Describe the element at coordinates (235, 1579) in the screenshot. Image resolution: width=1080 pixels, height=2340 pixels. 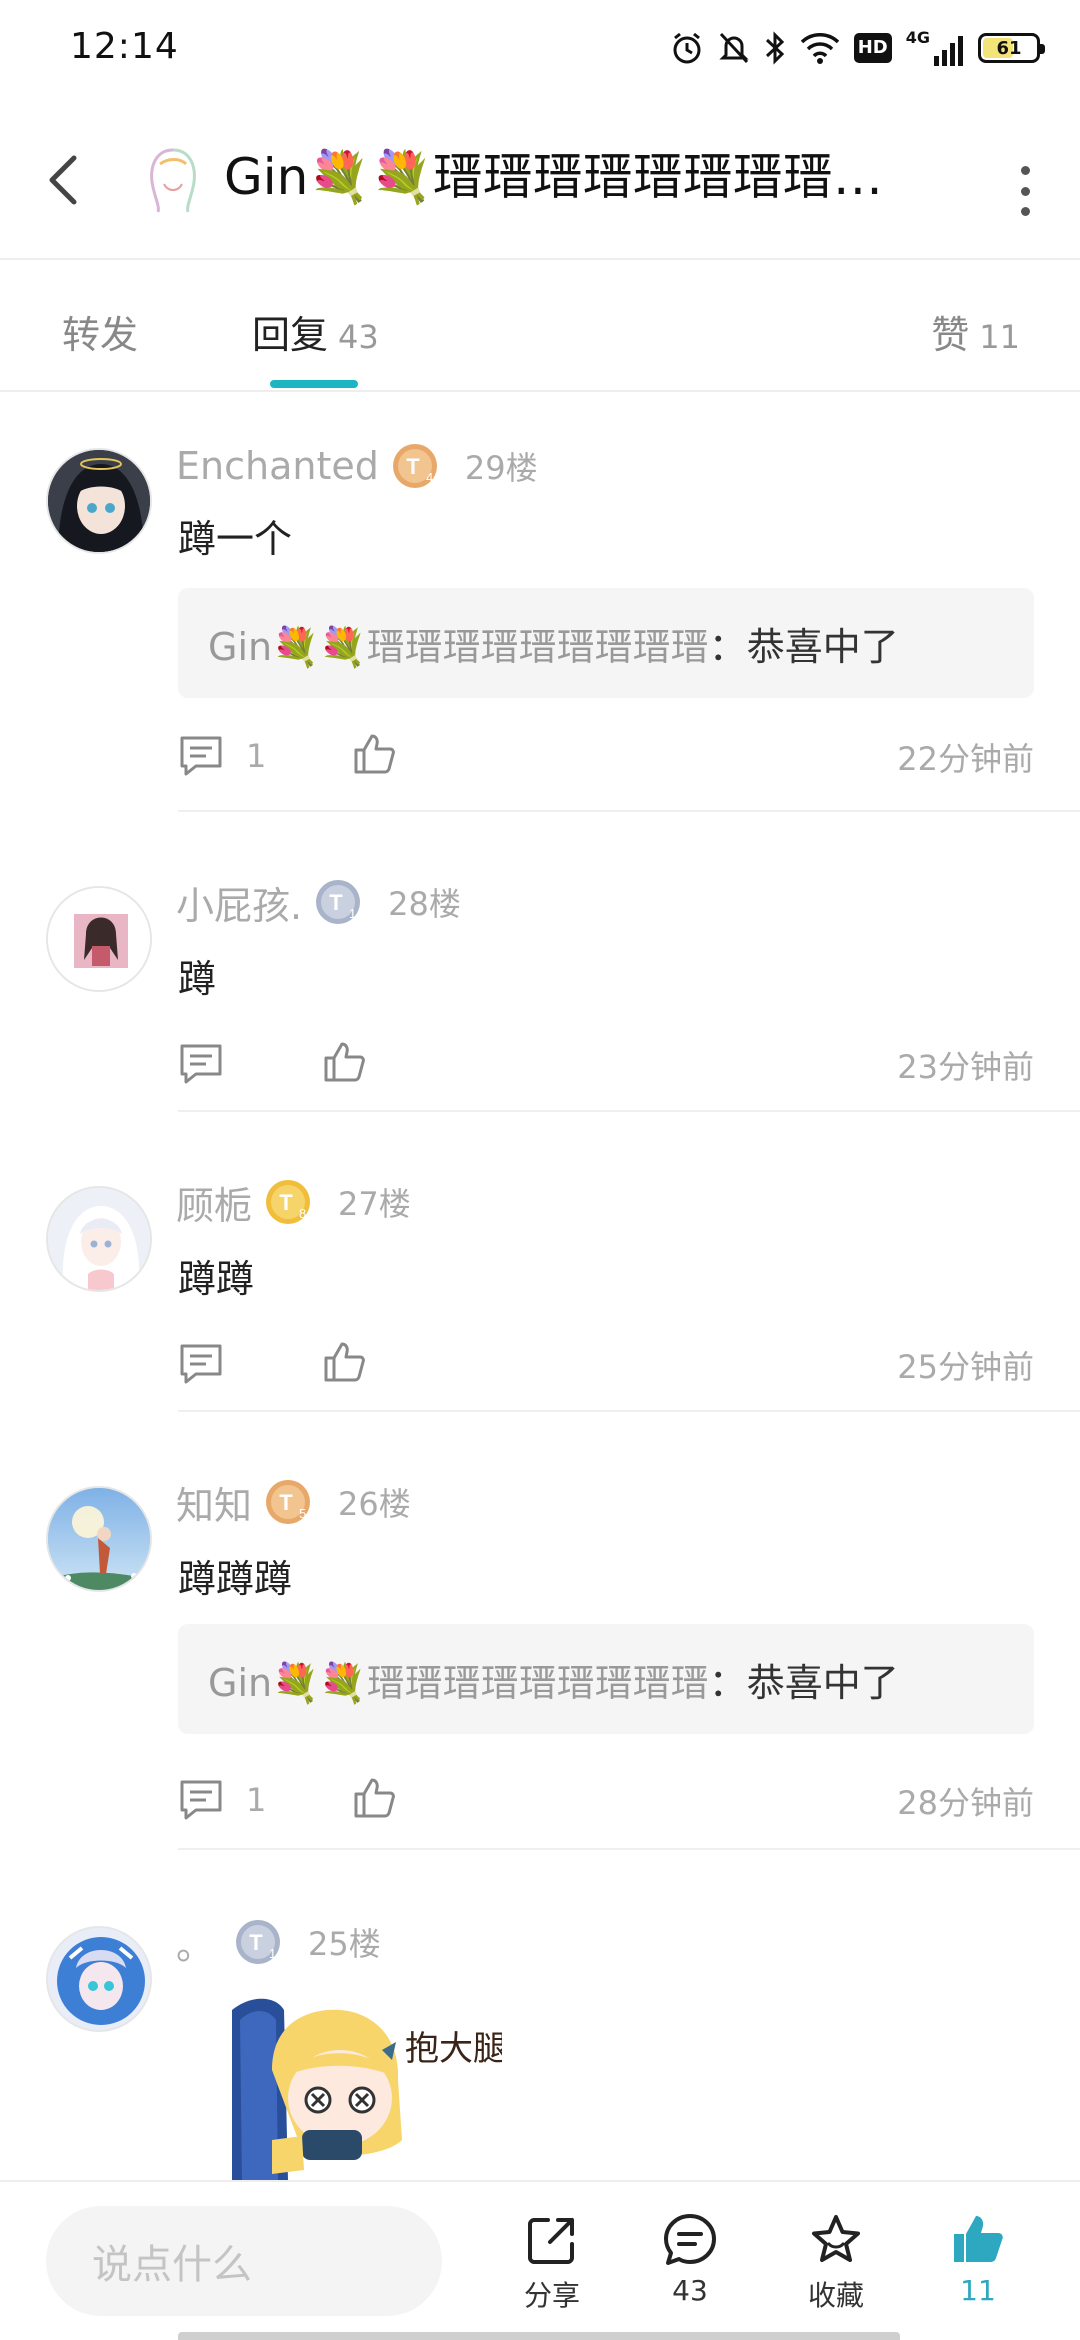
I see `comment-text: 蹲蹲蹲` at that location.